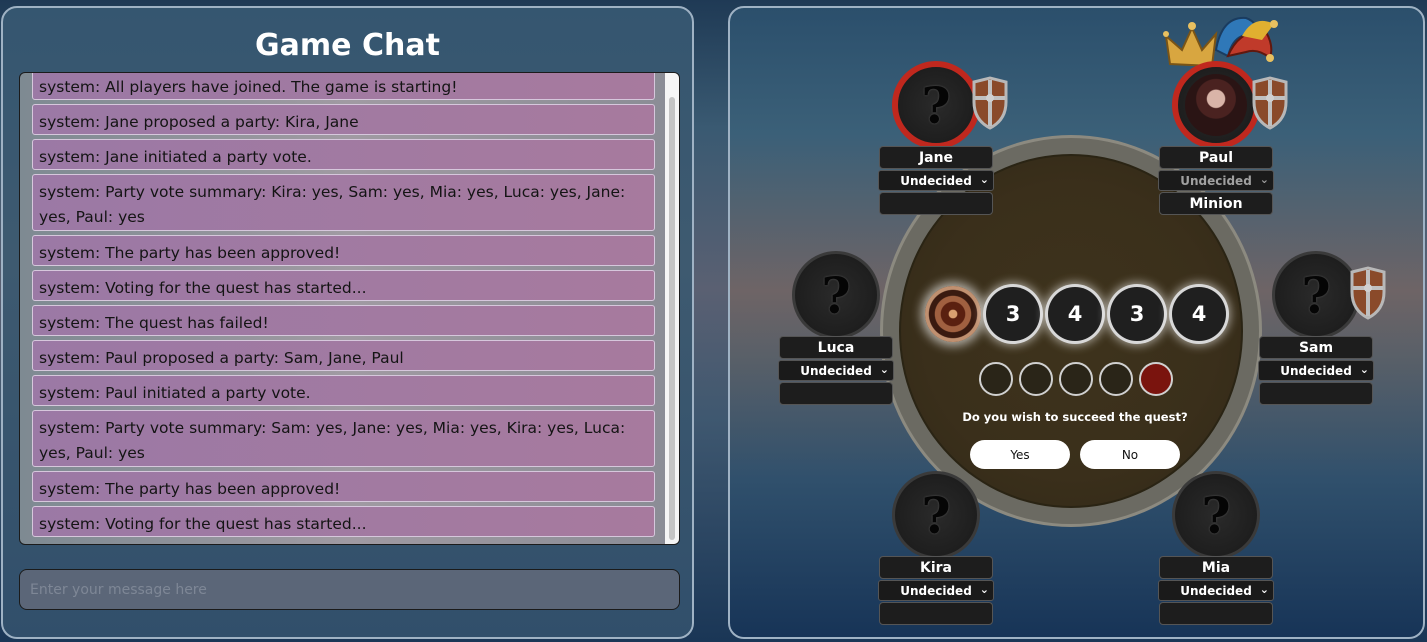  I want to click on portrait-image, so click(1216, 105).